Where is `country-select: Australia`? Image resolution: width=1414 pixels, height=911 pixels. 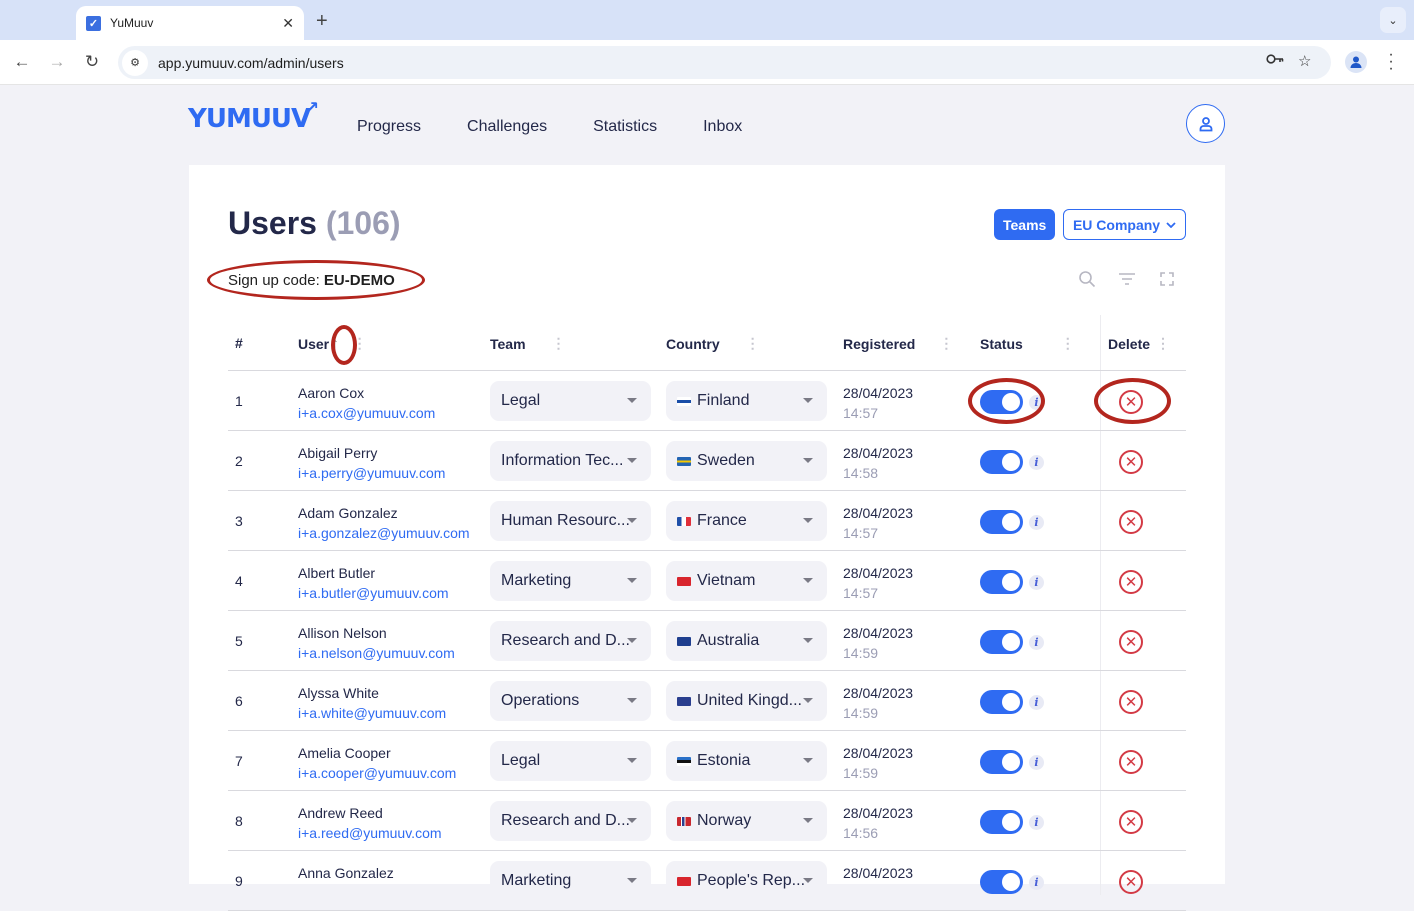
country-select: Australia is located at coordinates (746, 641).